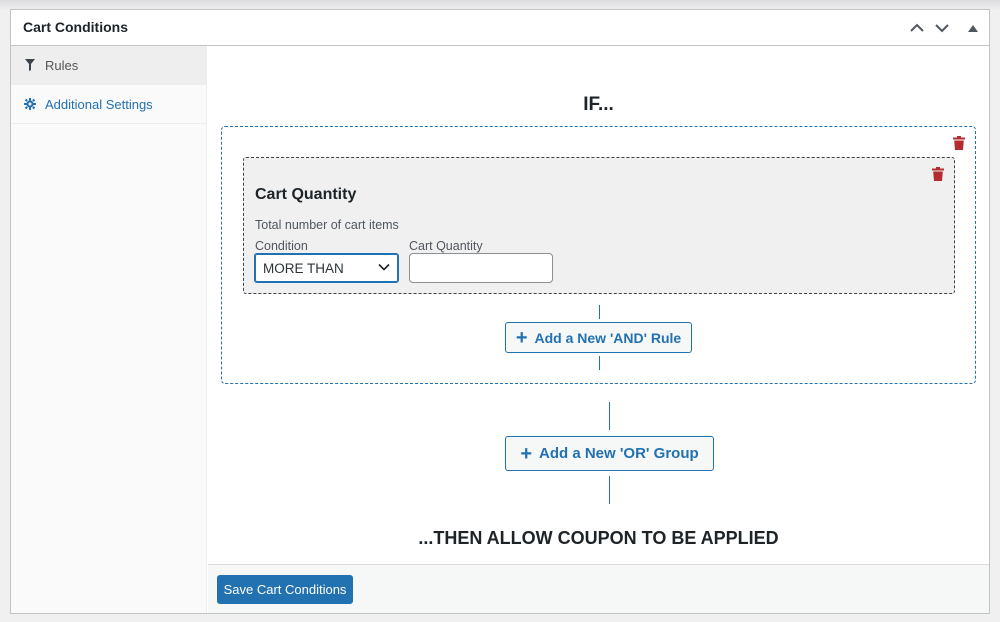  Describe the element at coordinates (327, 225) in the screenshot. I see `rule-description: Total number of cart items` at that location.